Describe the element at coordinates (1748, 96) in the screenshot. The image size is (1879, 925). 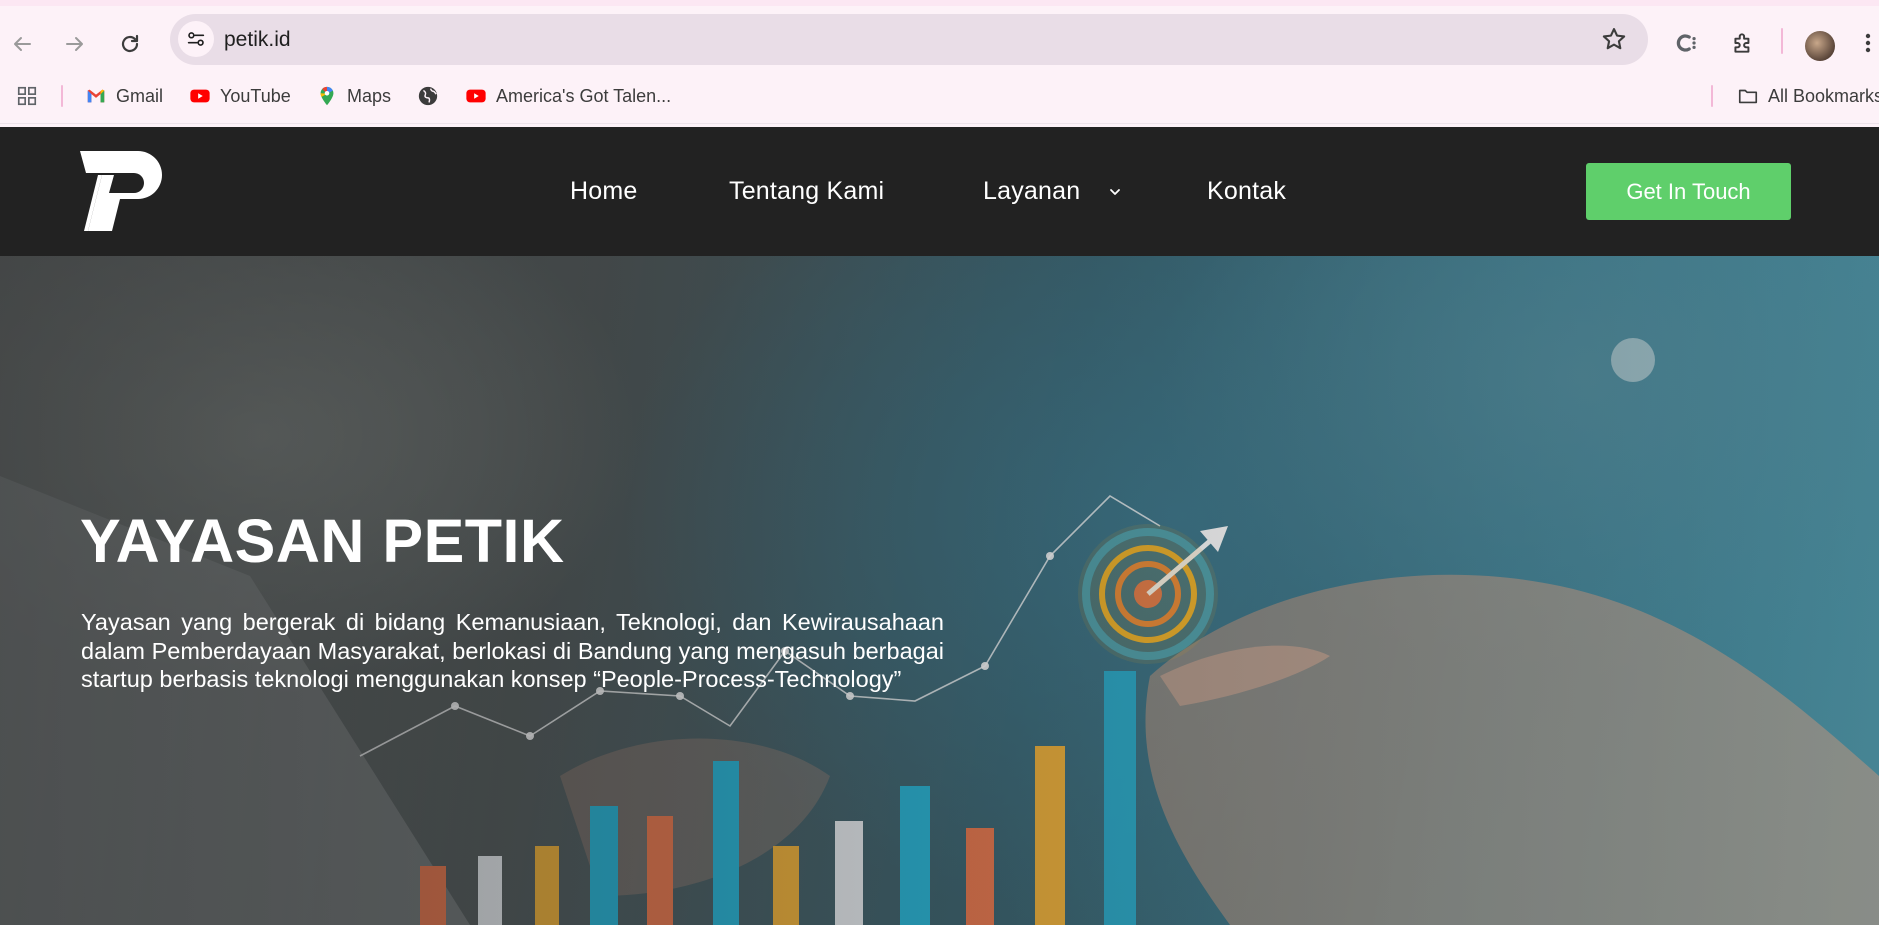
I see `folder-icon` at that location.